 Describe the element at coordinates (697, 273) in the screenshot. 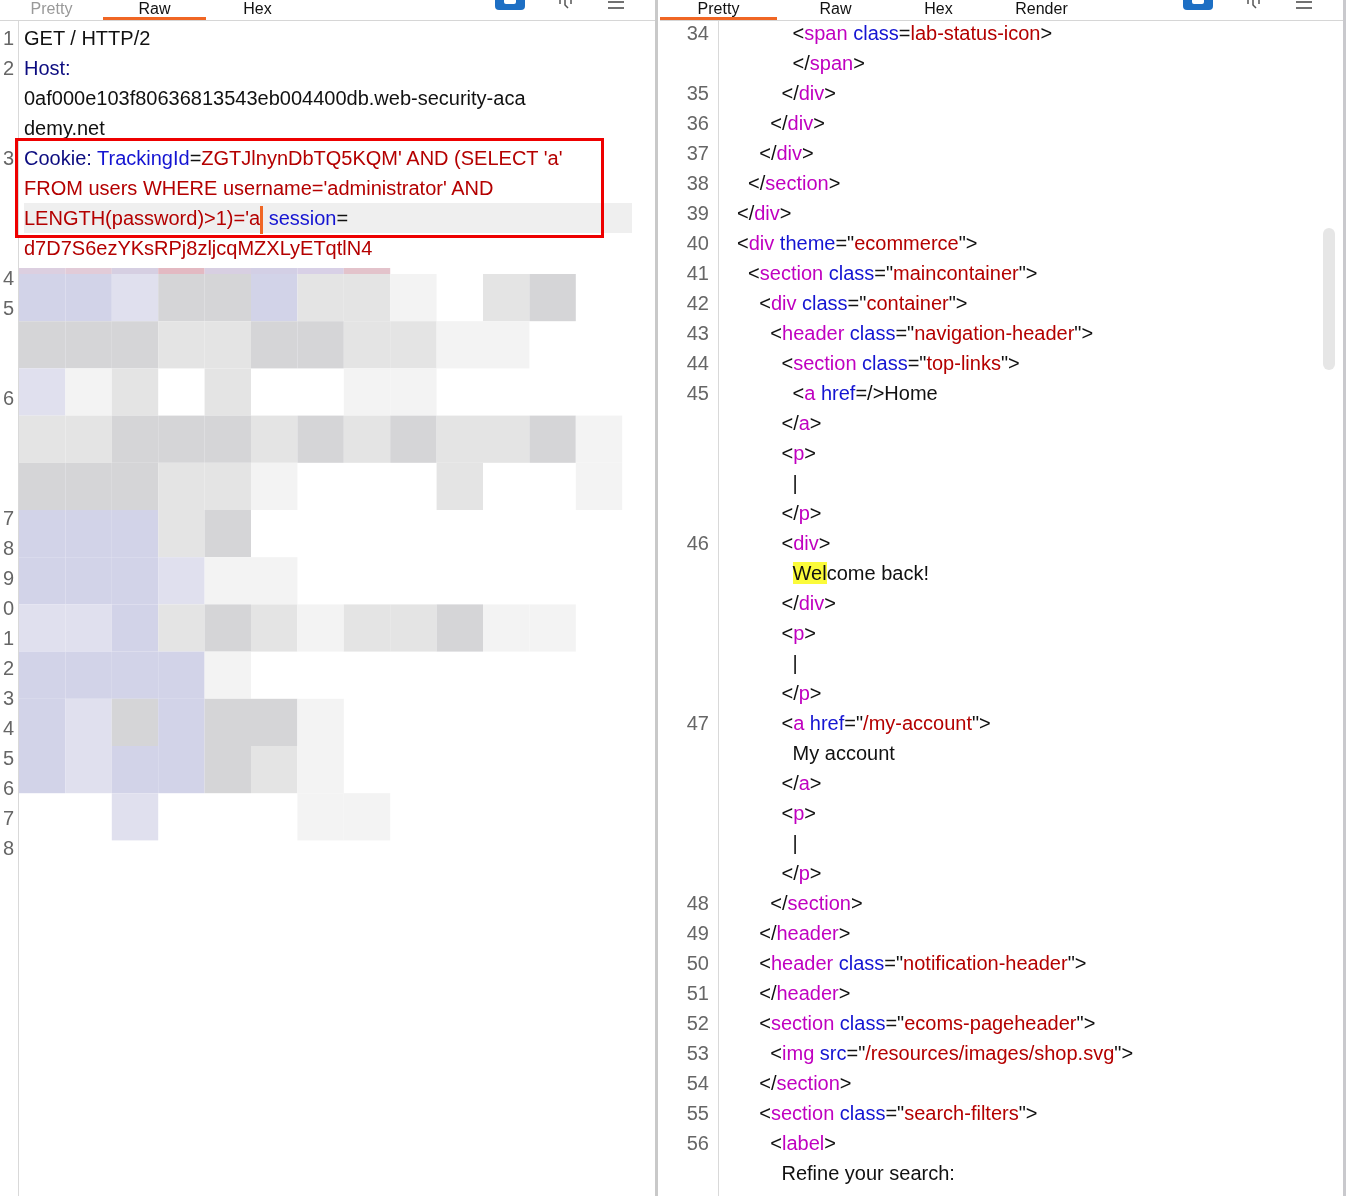

I see `line-number: 41` at that location.